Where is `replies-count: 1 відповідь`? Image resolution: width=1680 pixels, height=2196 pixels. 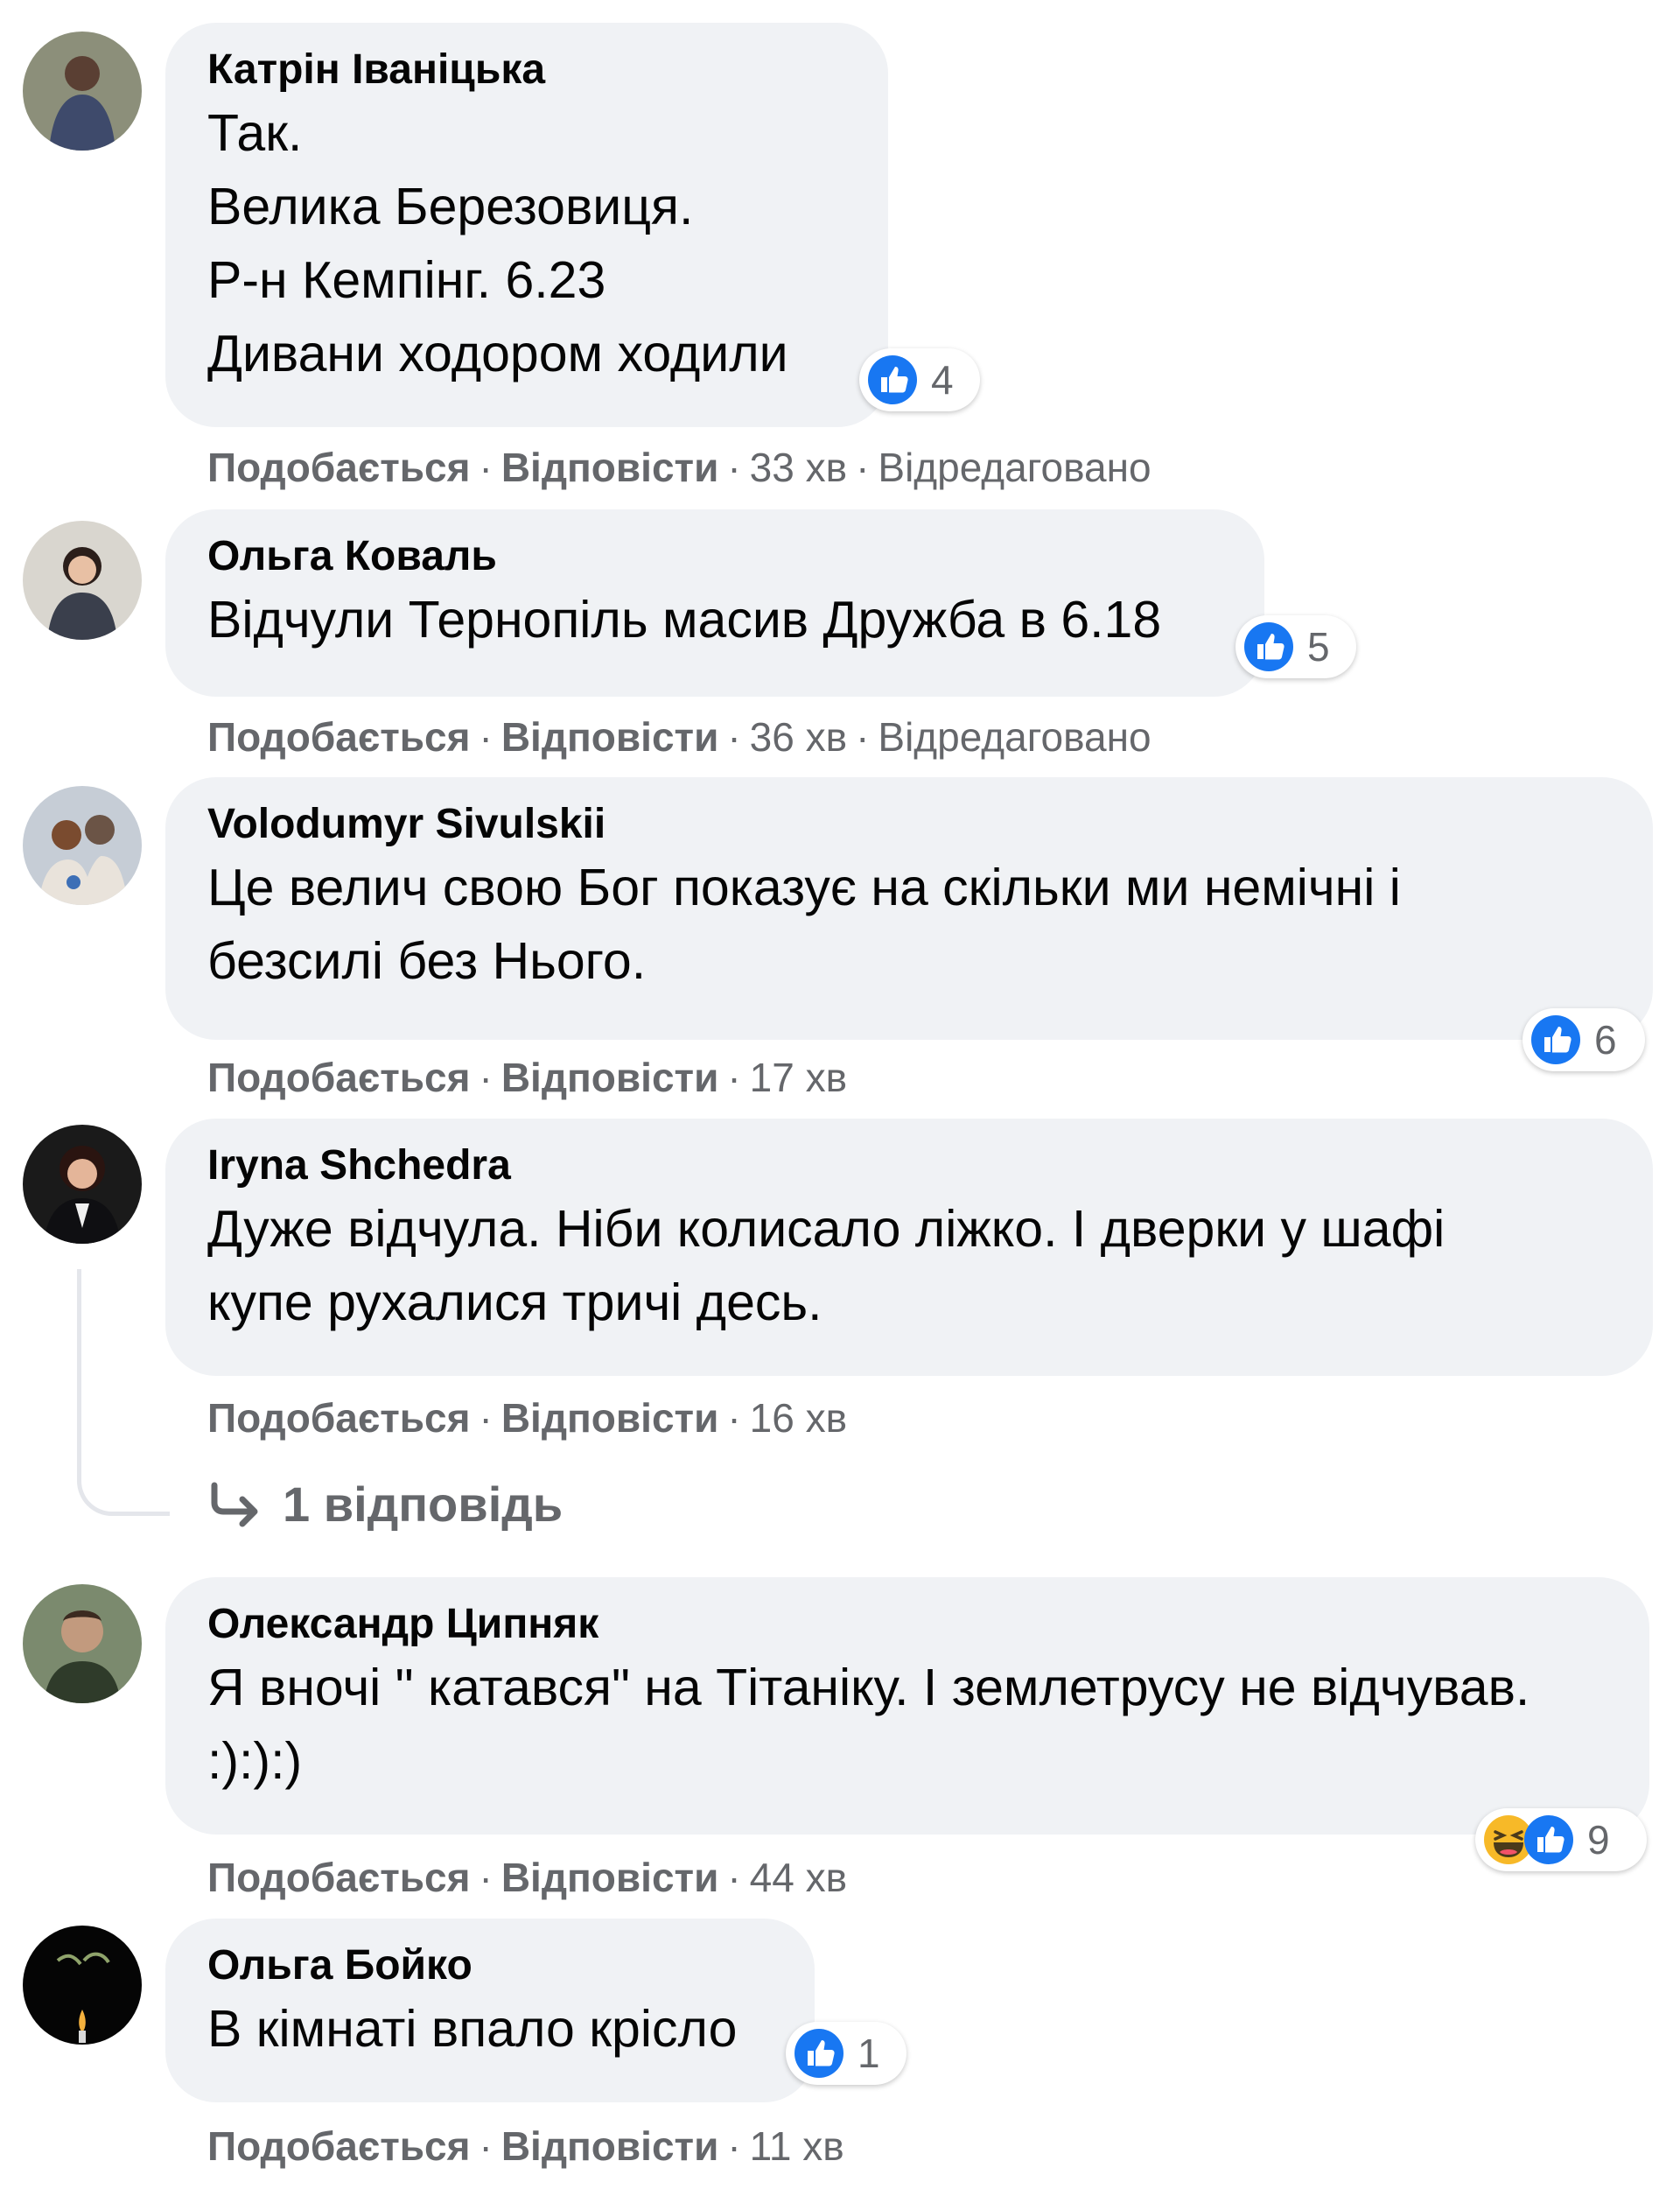 replies-count: 1 відповідь is located at coordinates (423, 1504).